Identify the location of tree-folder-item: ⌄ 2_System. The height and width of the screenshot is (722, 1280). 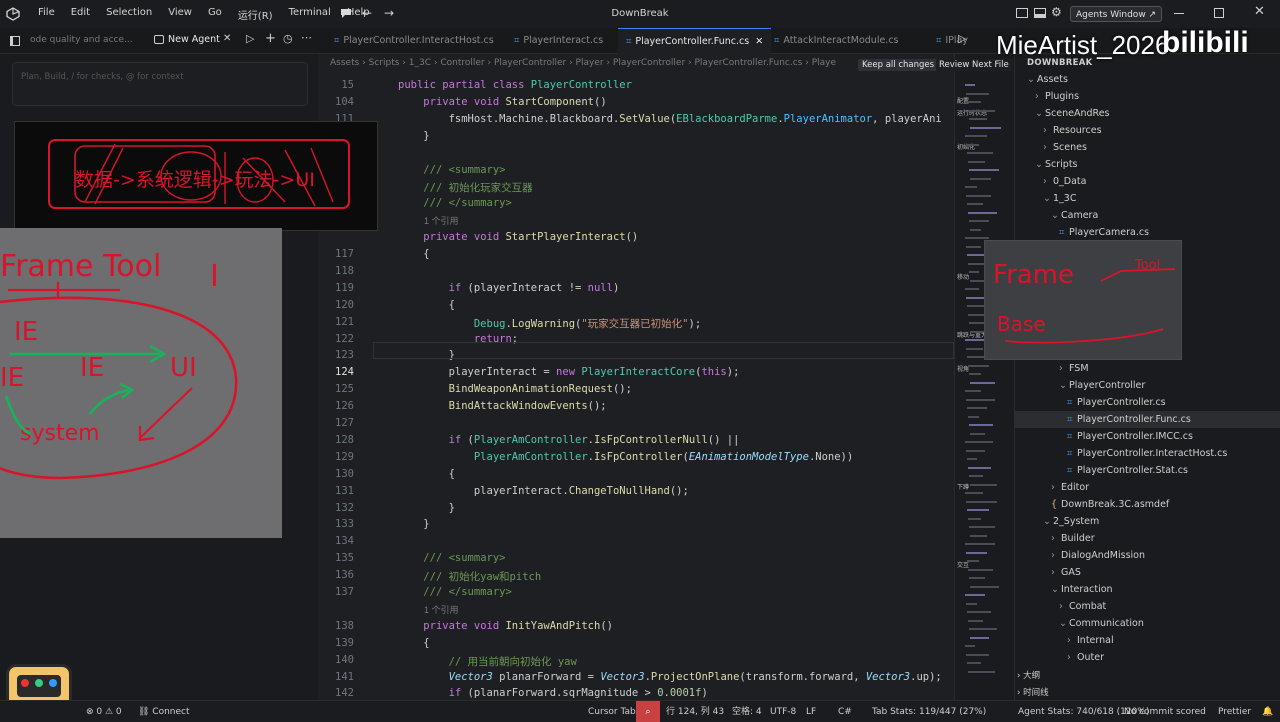
(1071, 521).